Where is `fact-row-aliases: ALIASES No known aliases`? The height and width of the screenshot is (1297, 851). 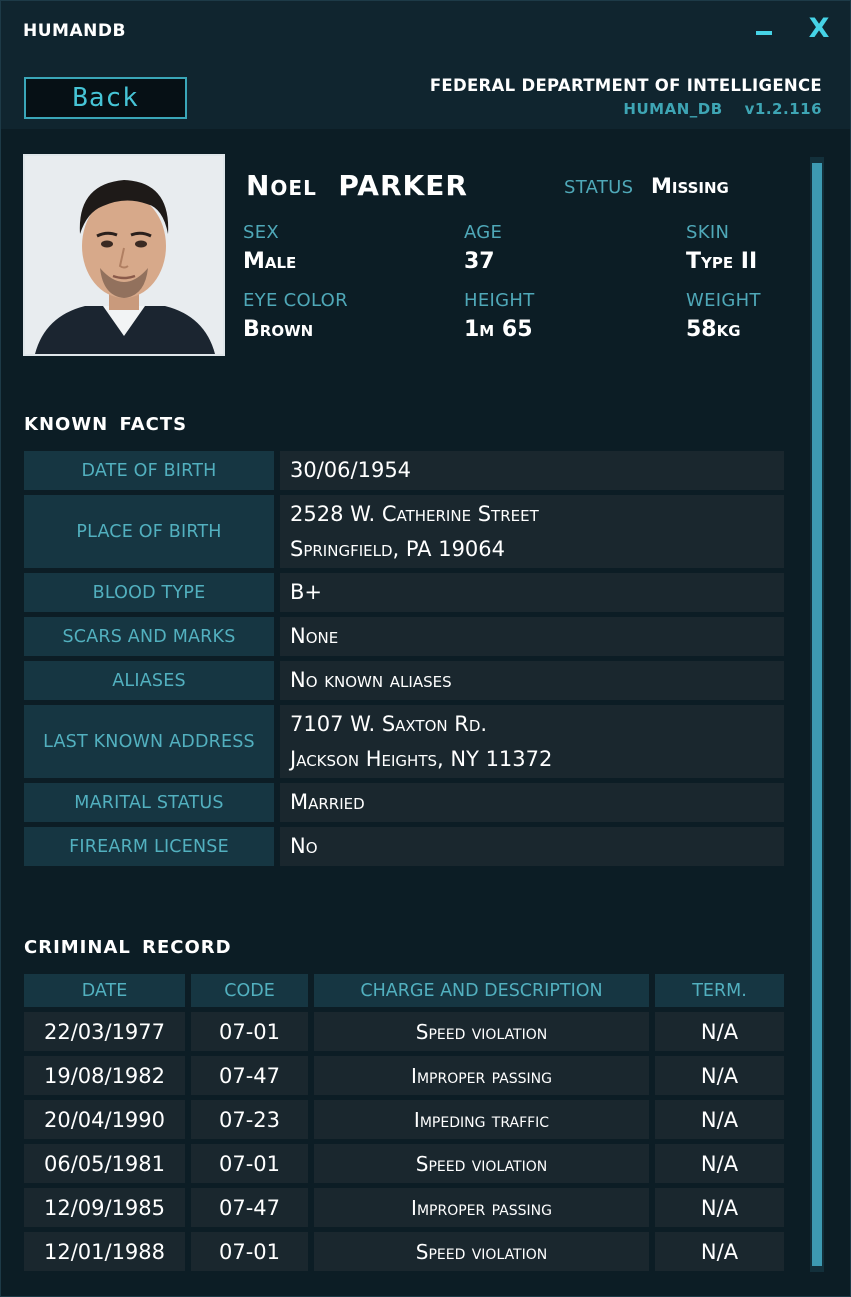
fact-row-aliases: ALIASES No known aliases is located at coordinates (404, 680).